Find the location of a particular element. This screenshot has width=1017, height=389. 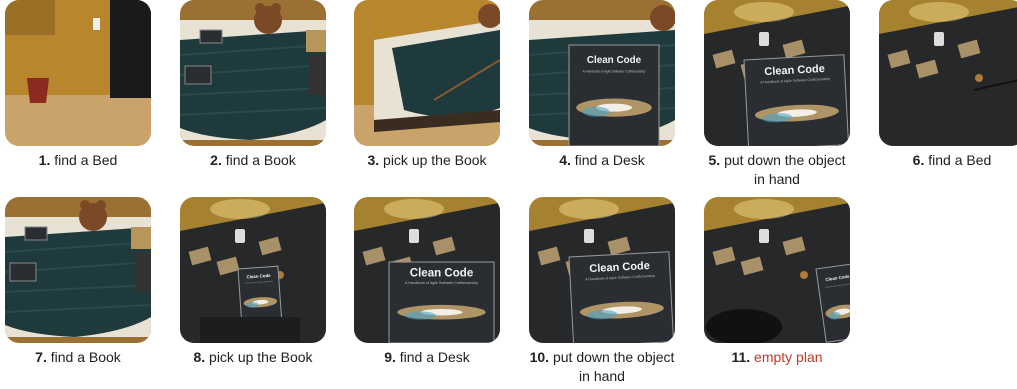

step-caption: 4. find a Desk is located at coordinates (602, 160).